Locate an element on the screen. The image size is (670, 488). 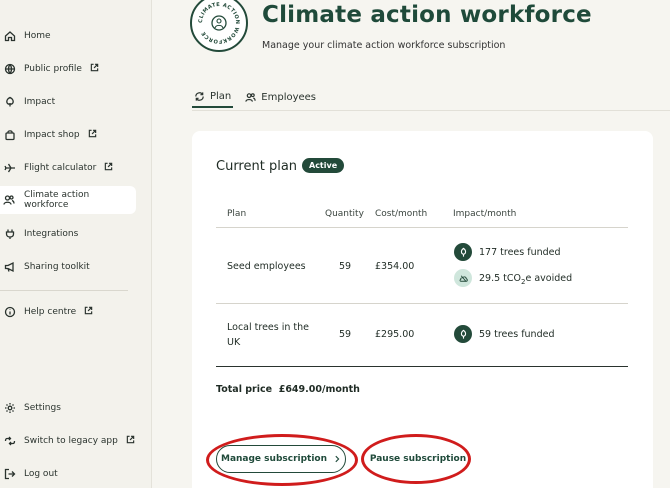
sidebar-item-label: Sharing toolkit is located at coordinates (57, 267).